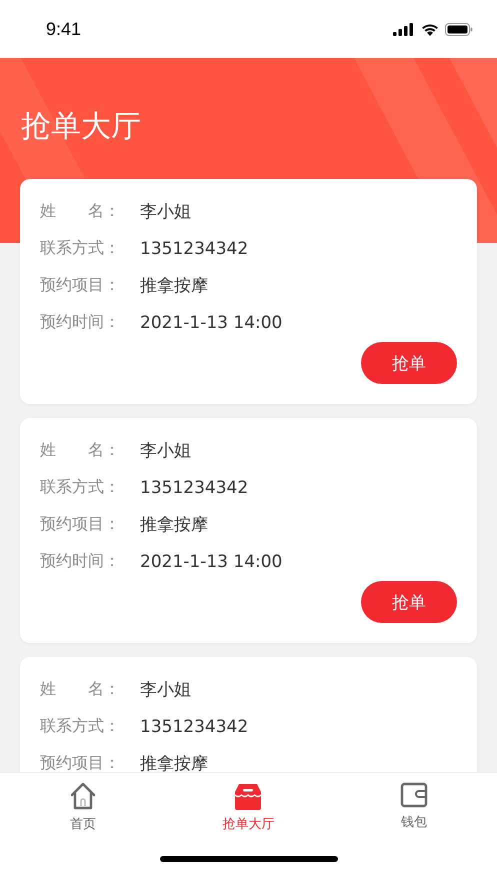 Image resolution: width=497 pixels, height=883 pixels. What do you see at coordinates (459, 29) in the screenshot?
I see `battery-icon` at bounding box center [459, 29].